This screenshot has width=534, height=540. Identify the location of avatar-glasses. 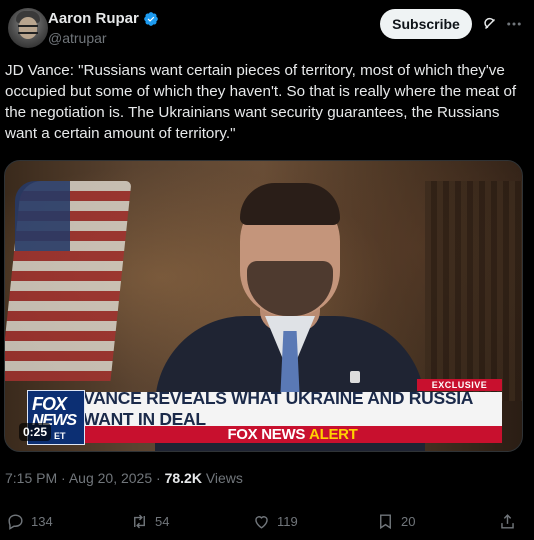
(28, 29).